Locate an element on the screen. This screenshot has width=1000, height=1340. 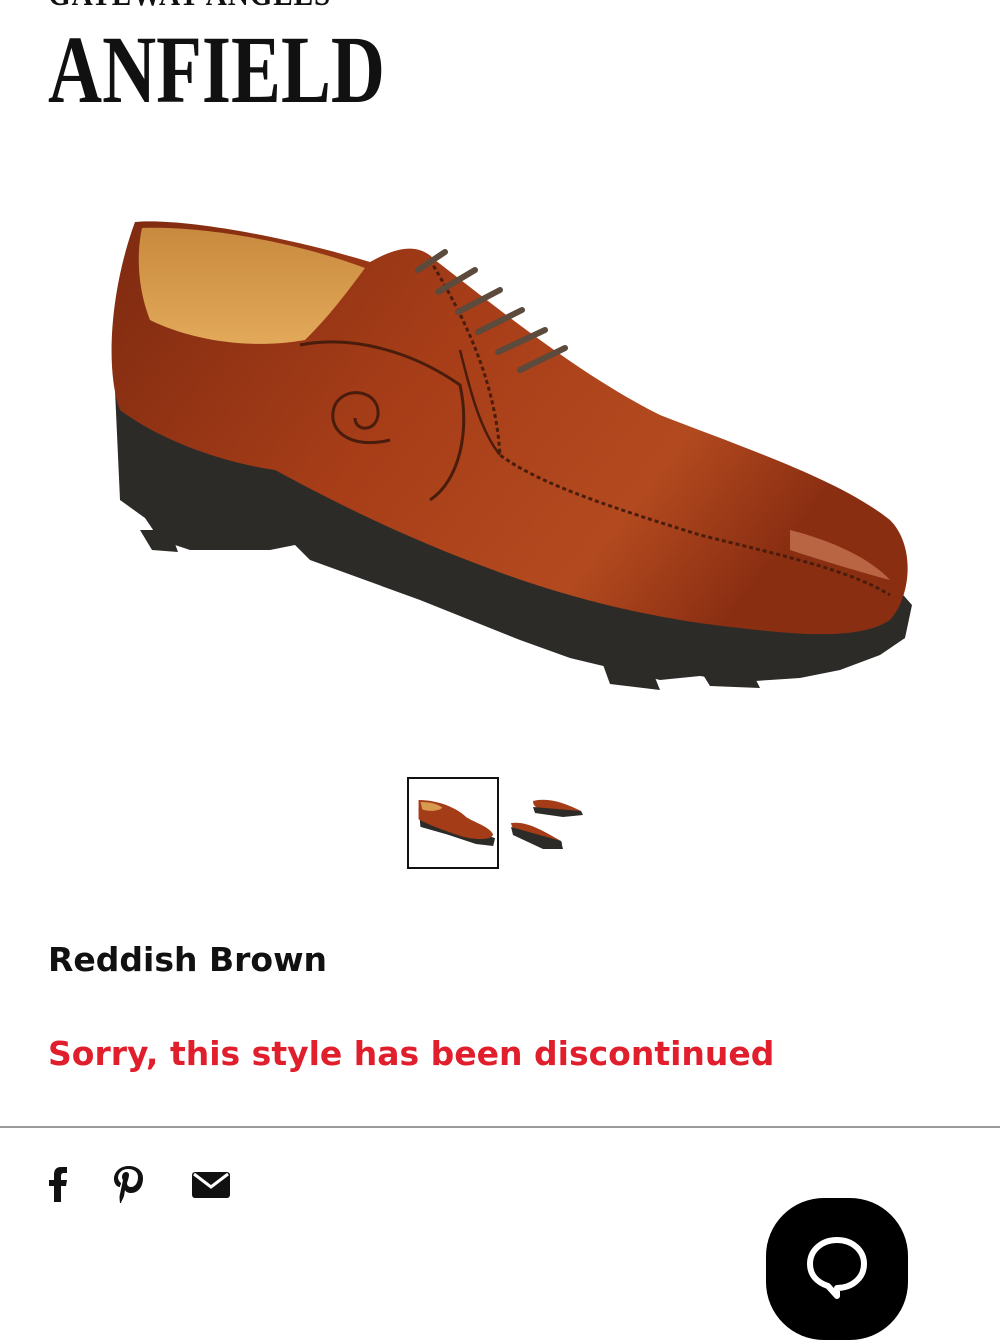
chat-button is located at coordinates (837, 1269).